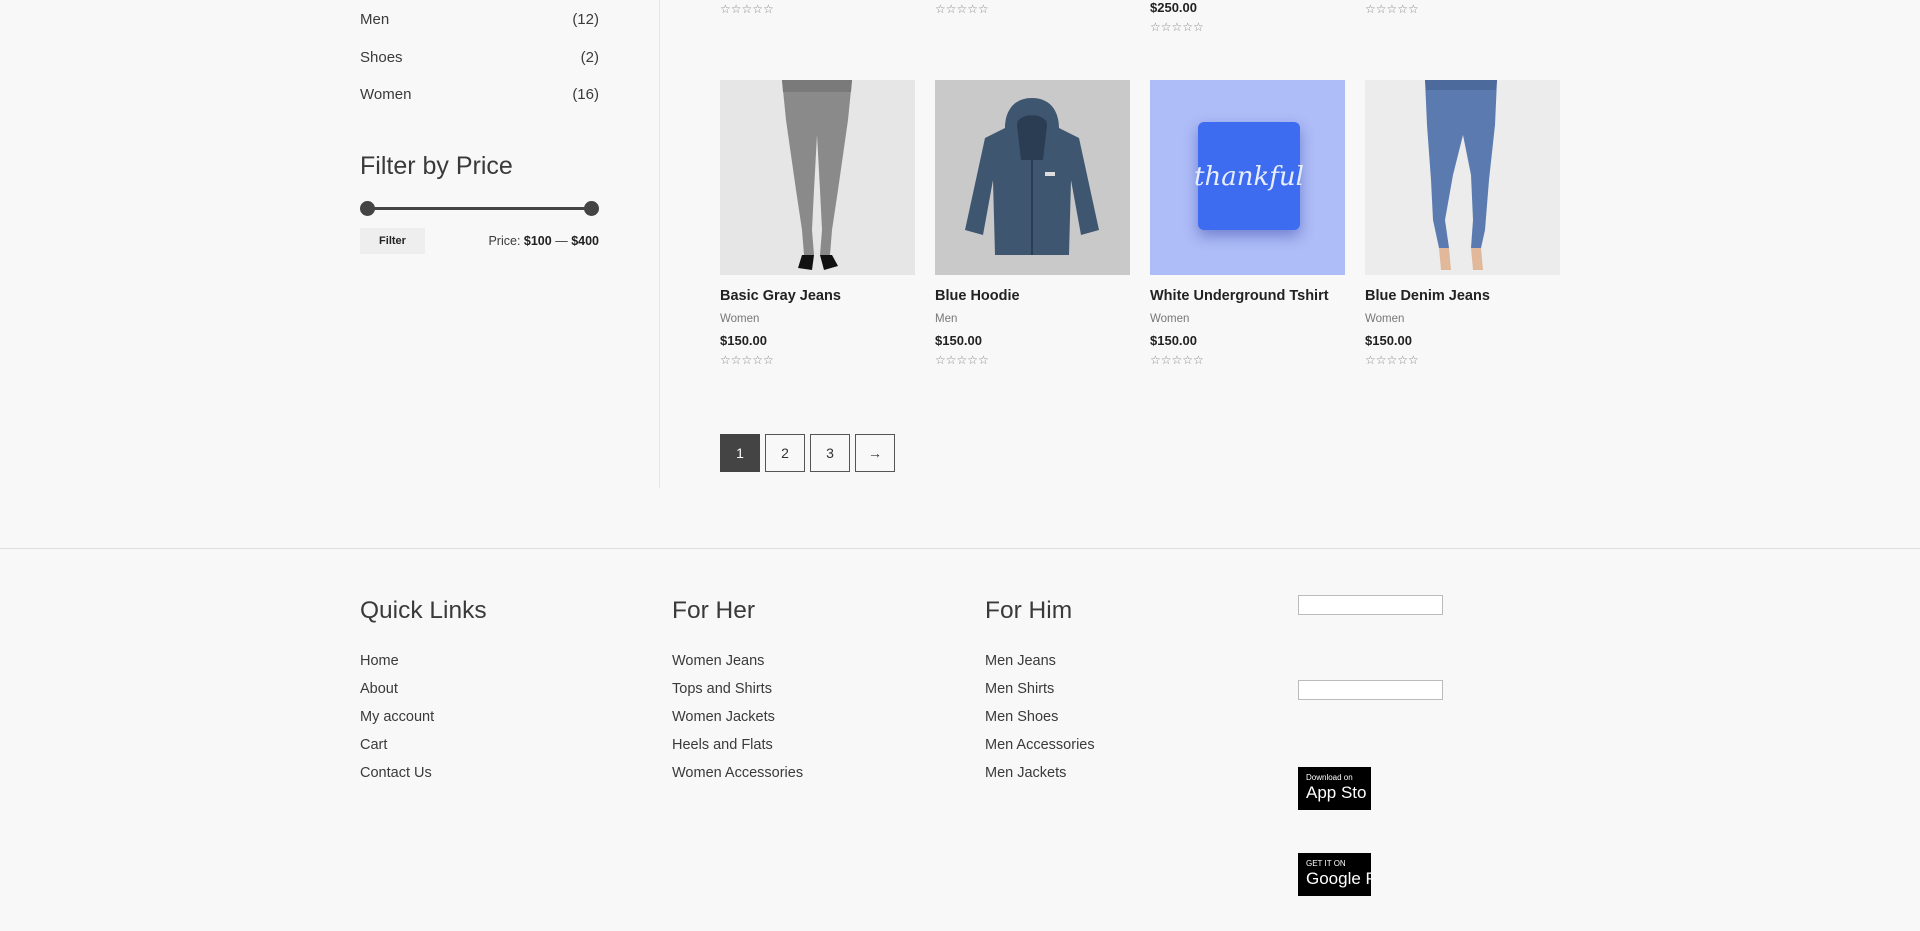  I want to click on footer-link-my-account: My account, so click(423, 717).